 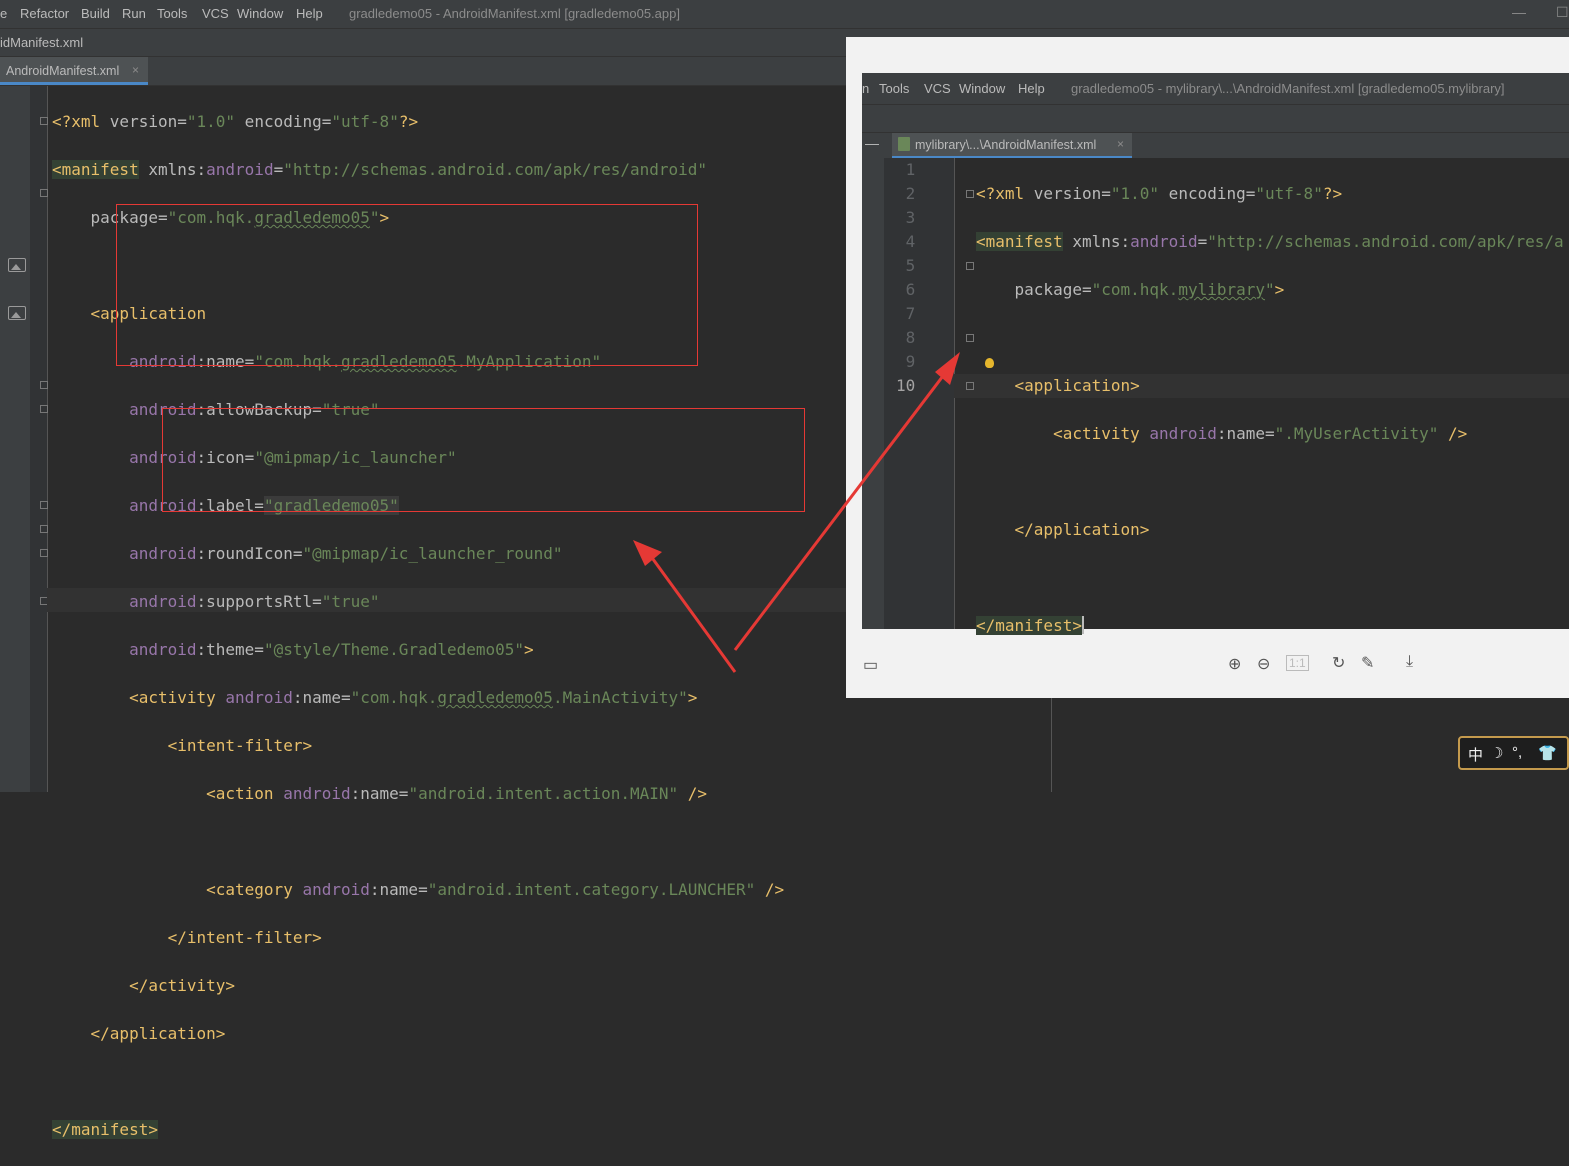 I want to click on ime-language: 中, so click(x=1475, y=754).